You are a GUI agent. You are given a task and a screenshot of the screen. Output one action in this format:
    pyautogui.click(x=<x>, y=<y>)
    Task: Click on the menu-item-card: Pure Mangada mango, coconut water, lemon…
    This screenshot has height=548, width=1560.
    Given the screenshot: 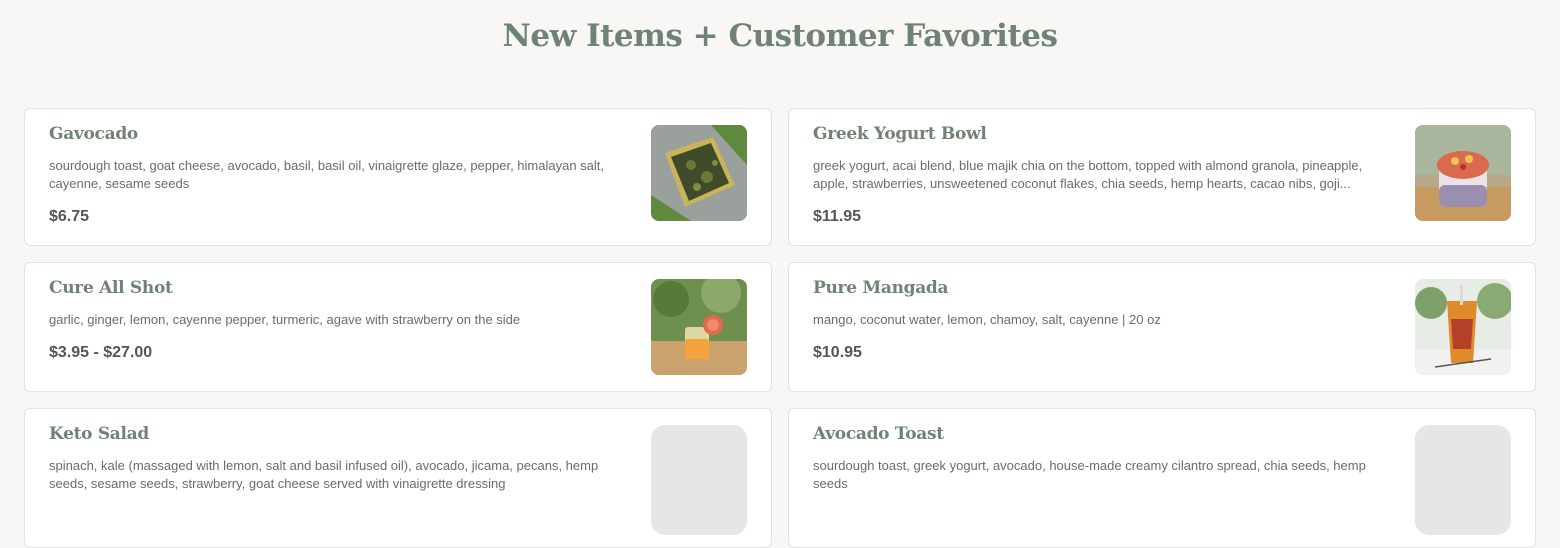 What is the action you would take?
    pyautogui.click(x=1162, y=327)
    